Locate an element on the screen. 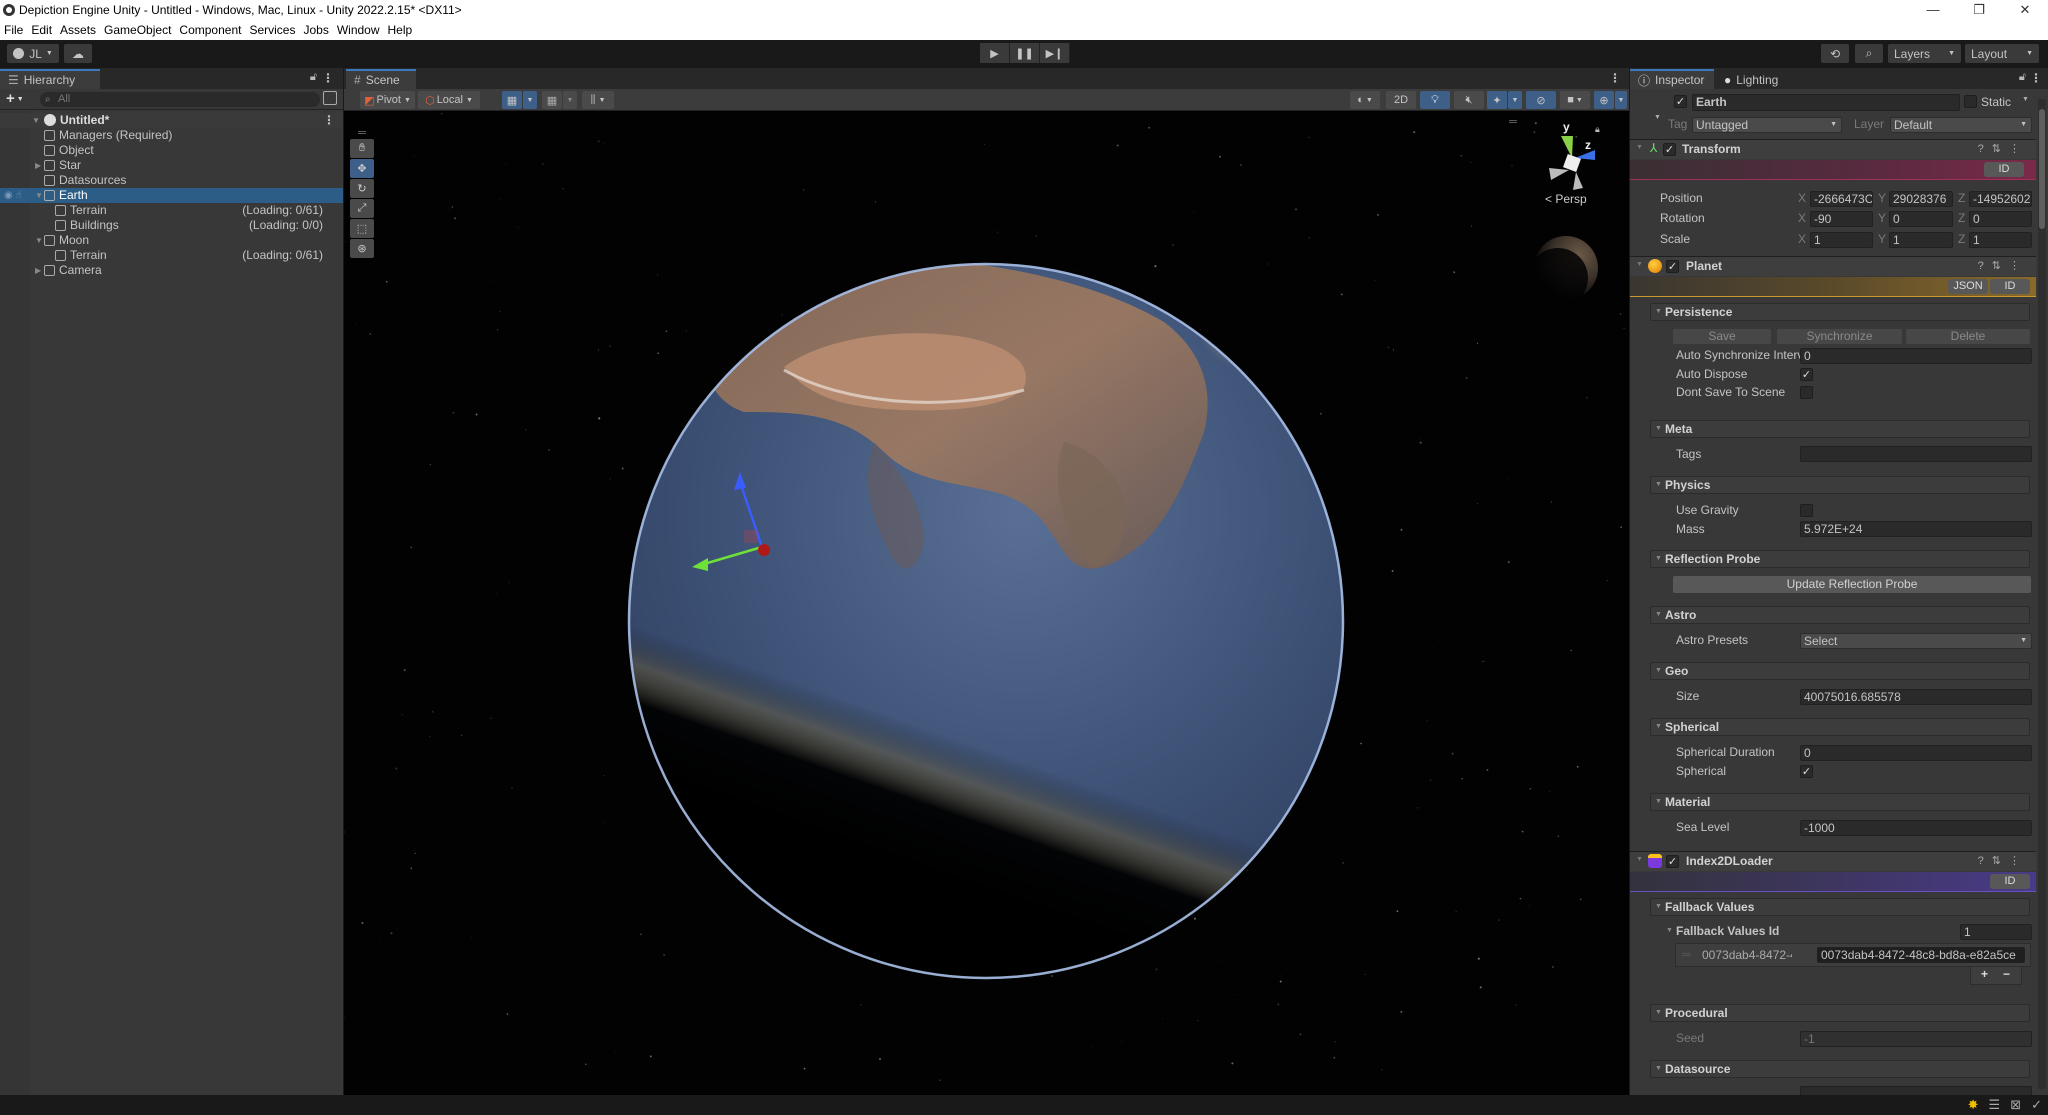 The width and height of the screenshot is (2048, 1115). grid-options-dropdown: ▼ is located at coordinates (530, 100).